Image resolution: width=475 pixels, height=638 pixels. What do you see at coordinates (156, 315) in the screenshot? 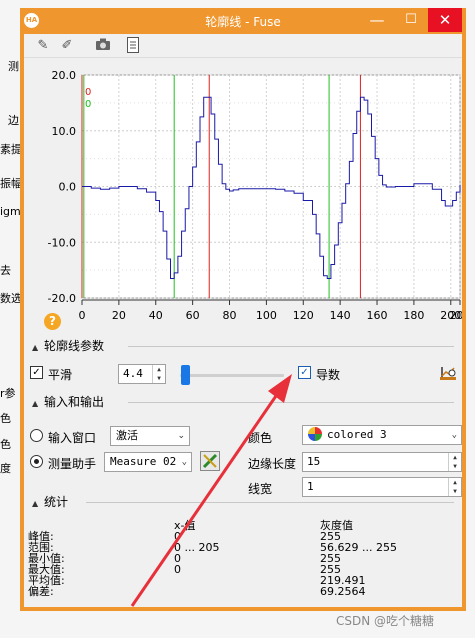
I see `x-tick-label: 40` at bounding box center [156, 315].